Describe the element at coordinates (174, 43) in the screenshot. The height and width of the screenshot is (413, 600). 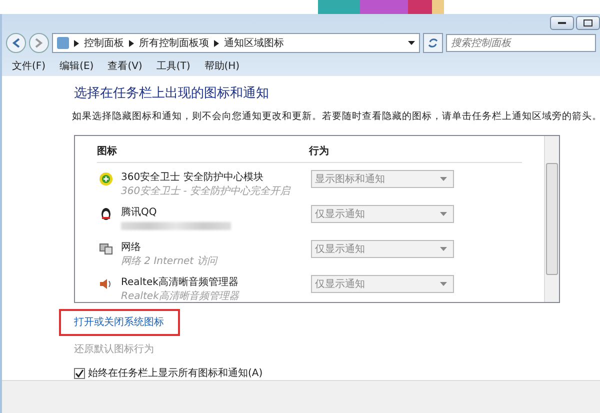
I see `breadcrumb-item: 所有控制面板项` at that location.